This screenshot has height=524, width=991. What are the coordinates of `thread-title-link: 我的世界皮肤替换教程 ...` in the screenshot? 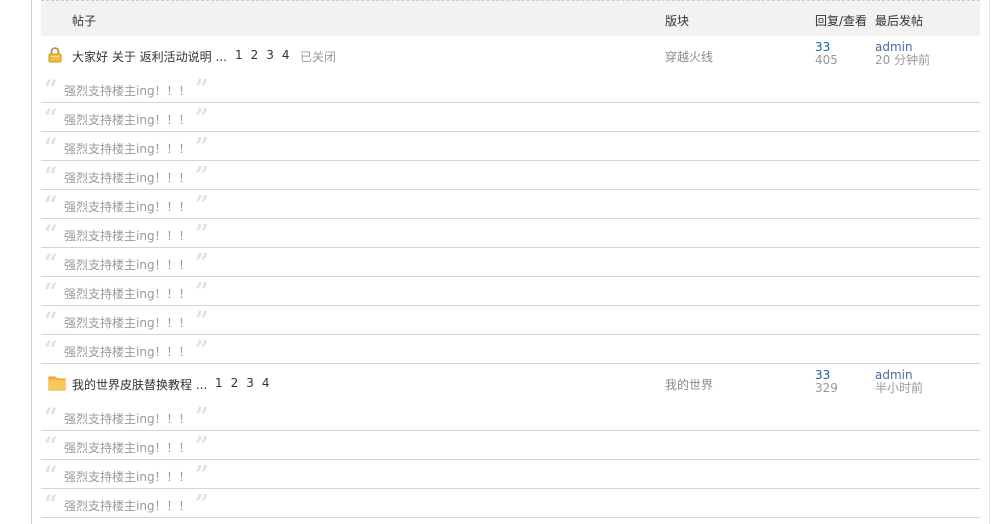 It's located at (139, 384).